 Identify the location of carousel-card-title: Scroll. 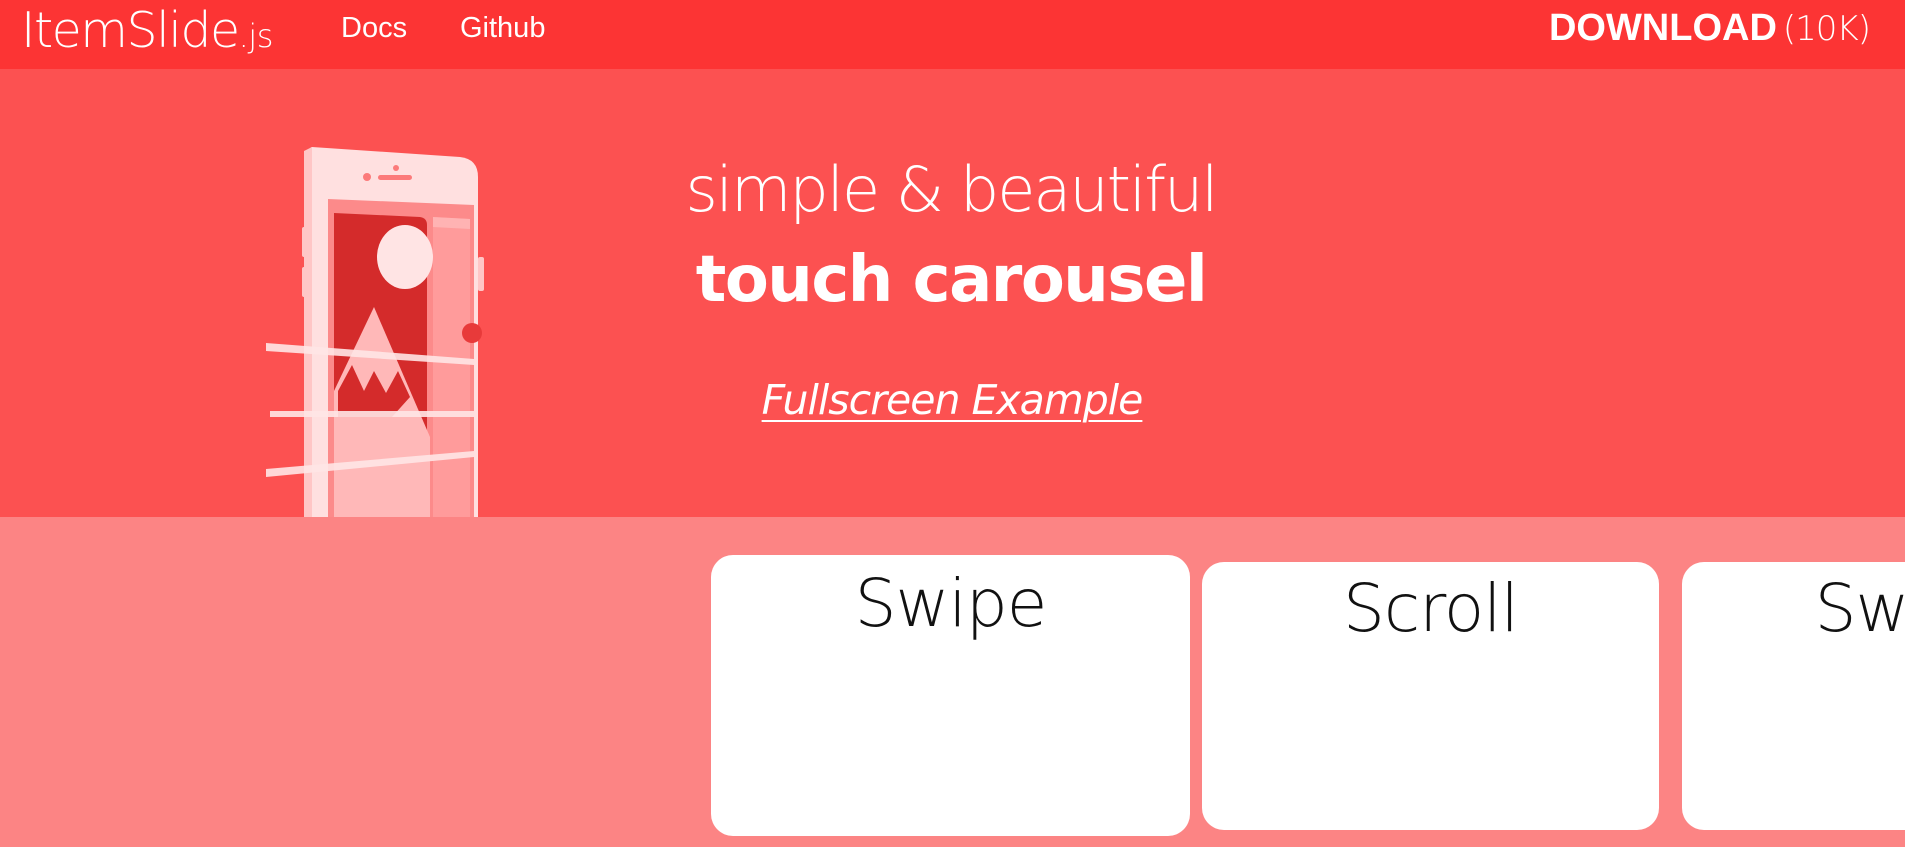
(1431, 608).